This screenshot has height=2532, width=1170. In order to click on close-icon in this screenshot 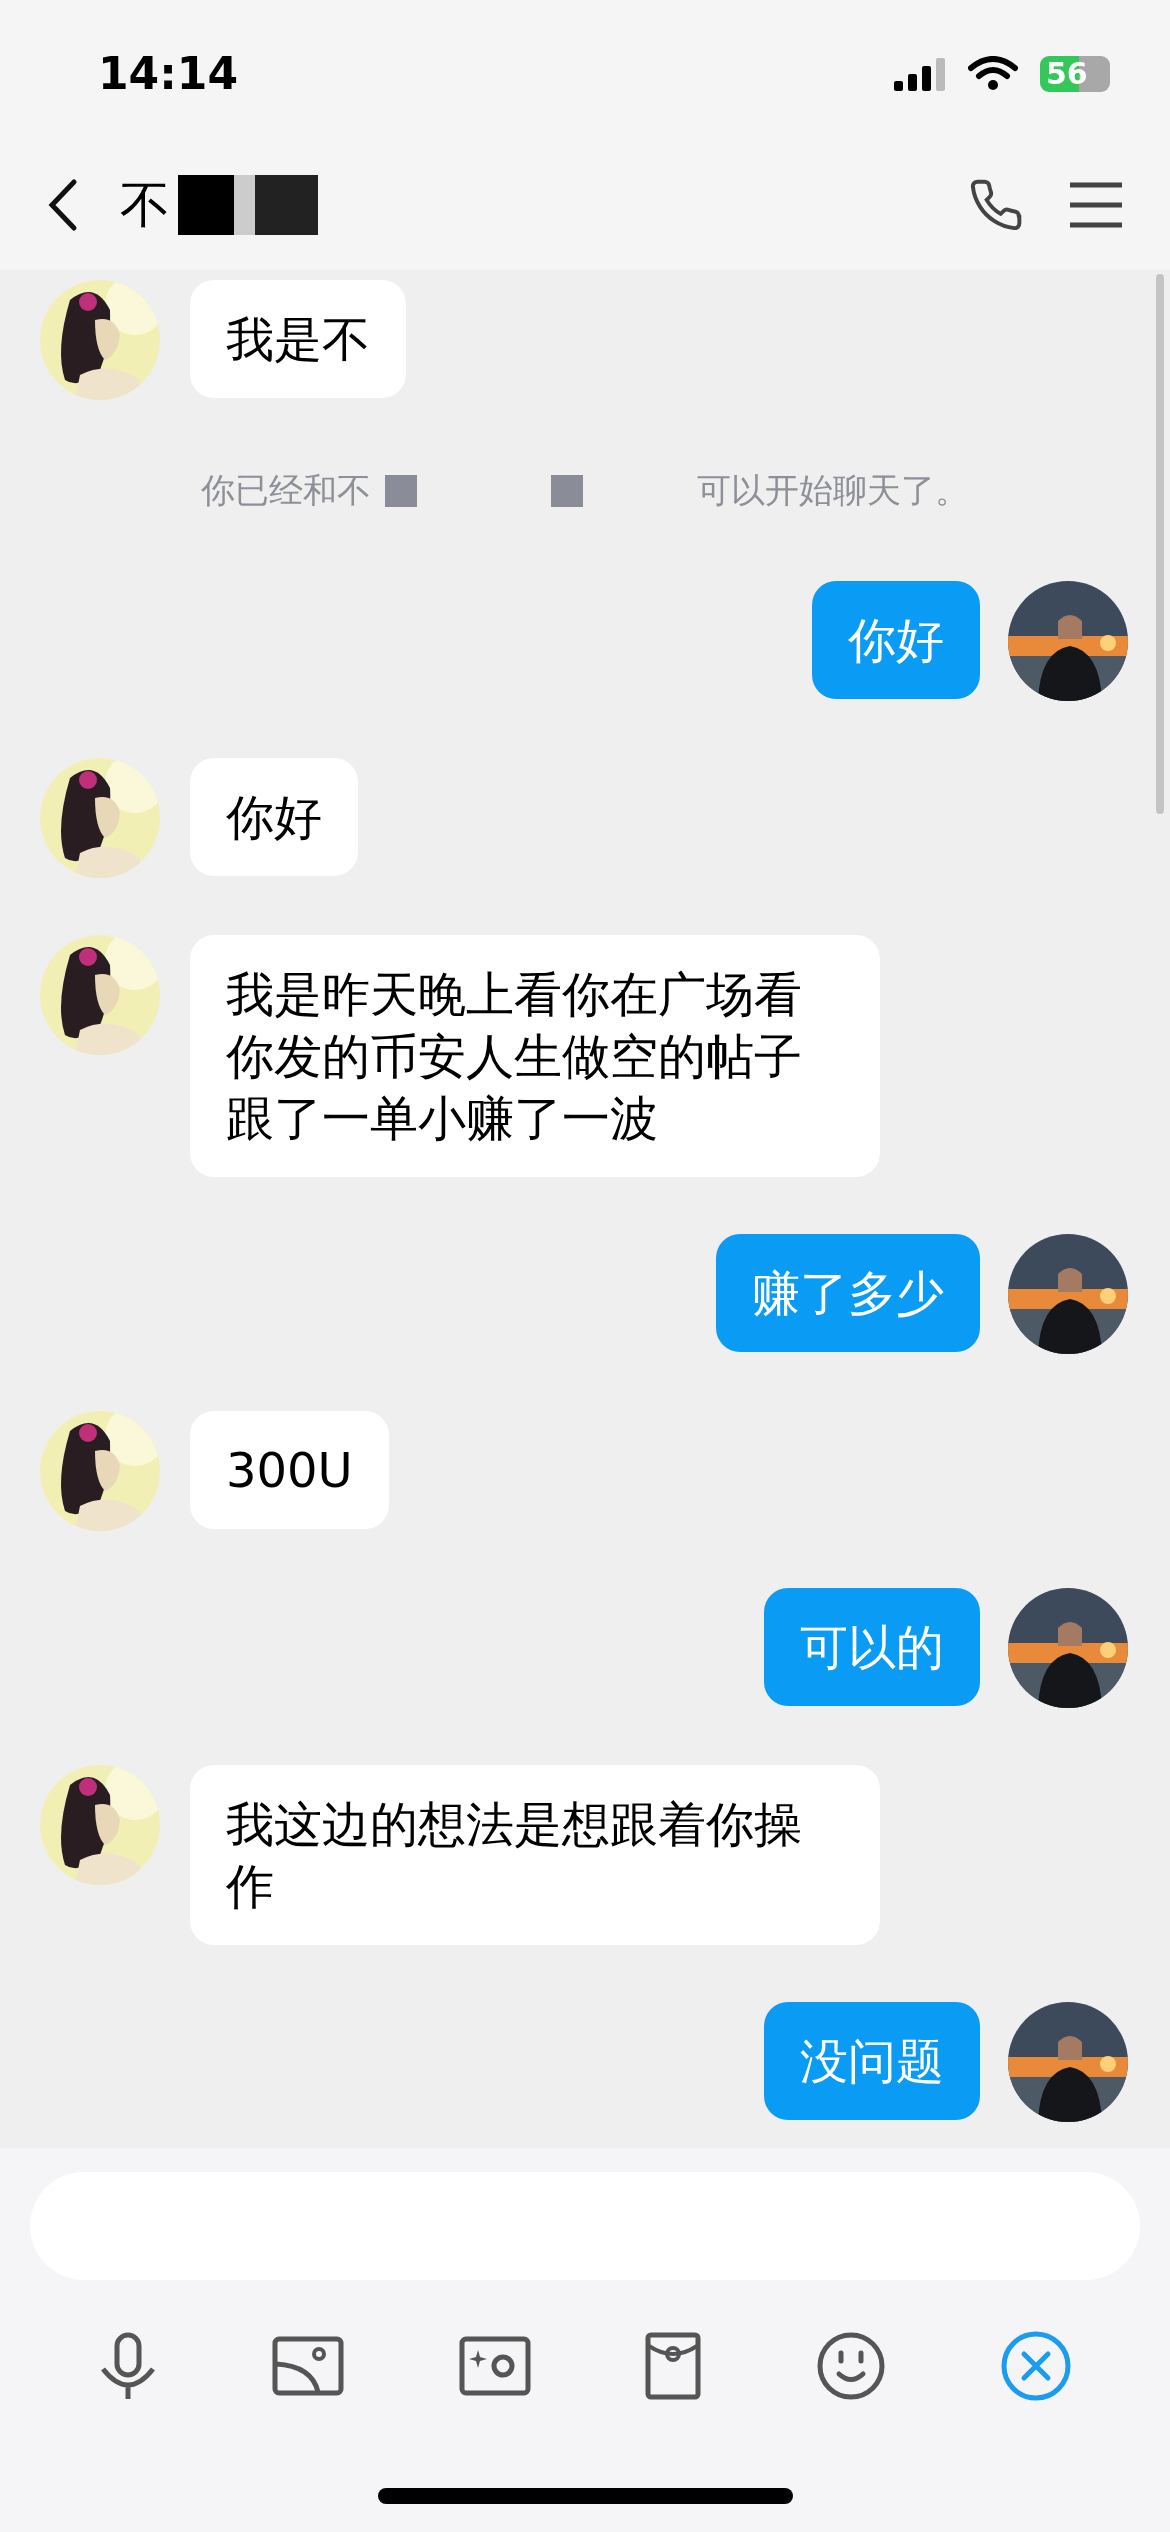, I will do `click(1035, 2366)`.